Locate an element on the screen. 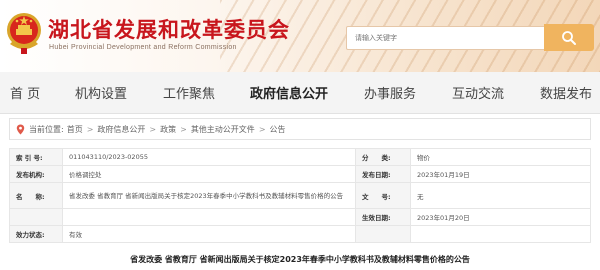 The image size is (600, 270). table-row: 索 引 号: 011043110/2023-02055 分 类: 物价 is located at coordinates (300, 157).